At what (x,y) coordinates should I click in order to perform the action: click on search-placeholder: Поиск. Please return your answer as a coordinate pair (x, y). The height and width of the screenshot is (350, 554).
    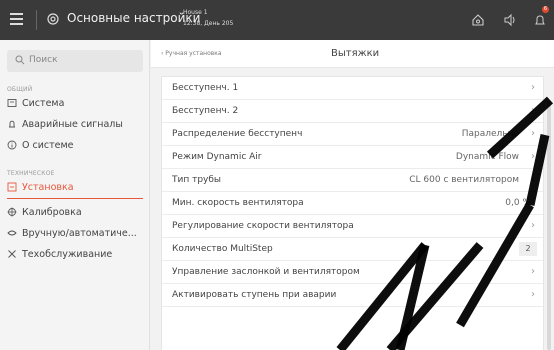
    Looking at the image, I should click on (43, 60).